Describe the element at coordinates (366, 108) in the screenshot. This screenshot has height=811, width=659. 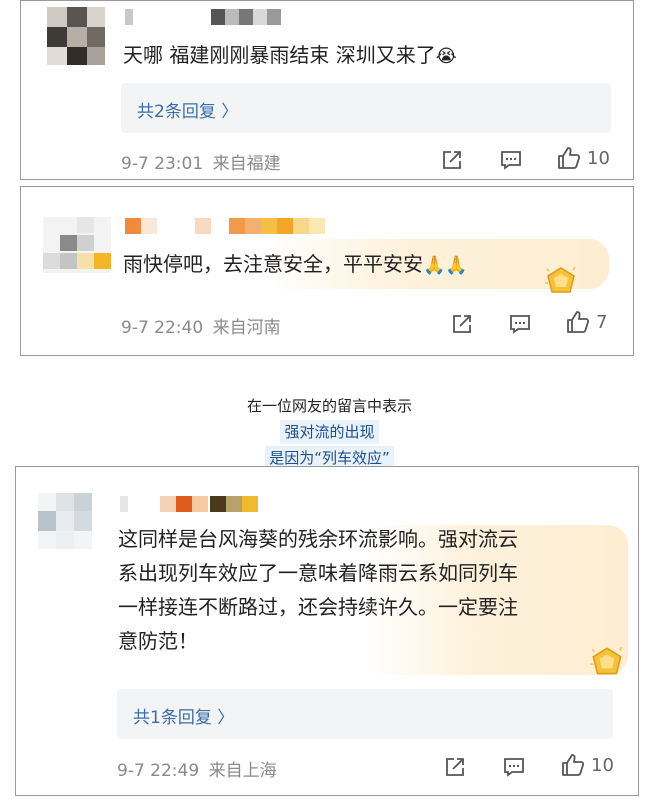
I see `replies-button: 共2条回复 〉` at that location.